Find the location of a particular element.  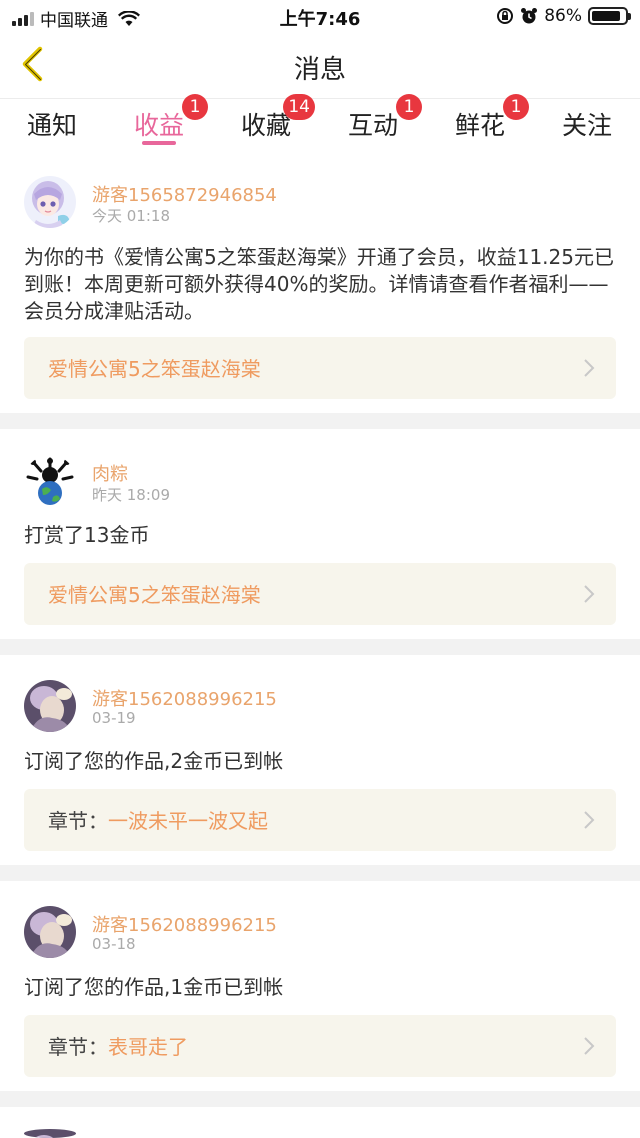

tab-label: 通知 is located at coordinates (52, 124).